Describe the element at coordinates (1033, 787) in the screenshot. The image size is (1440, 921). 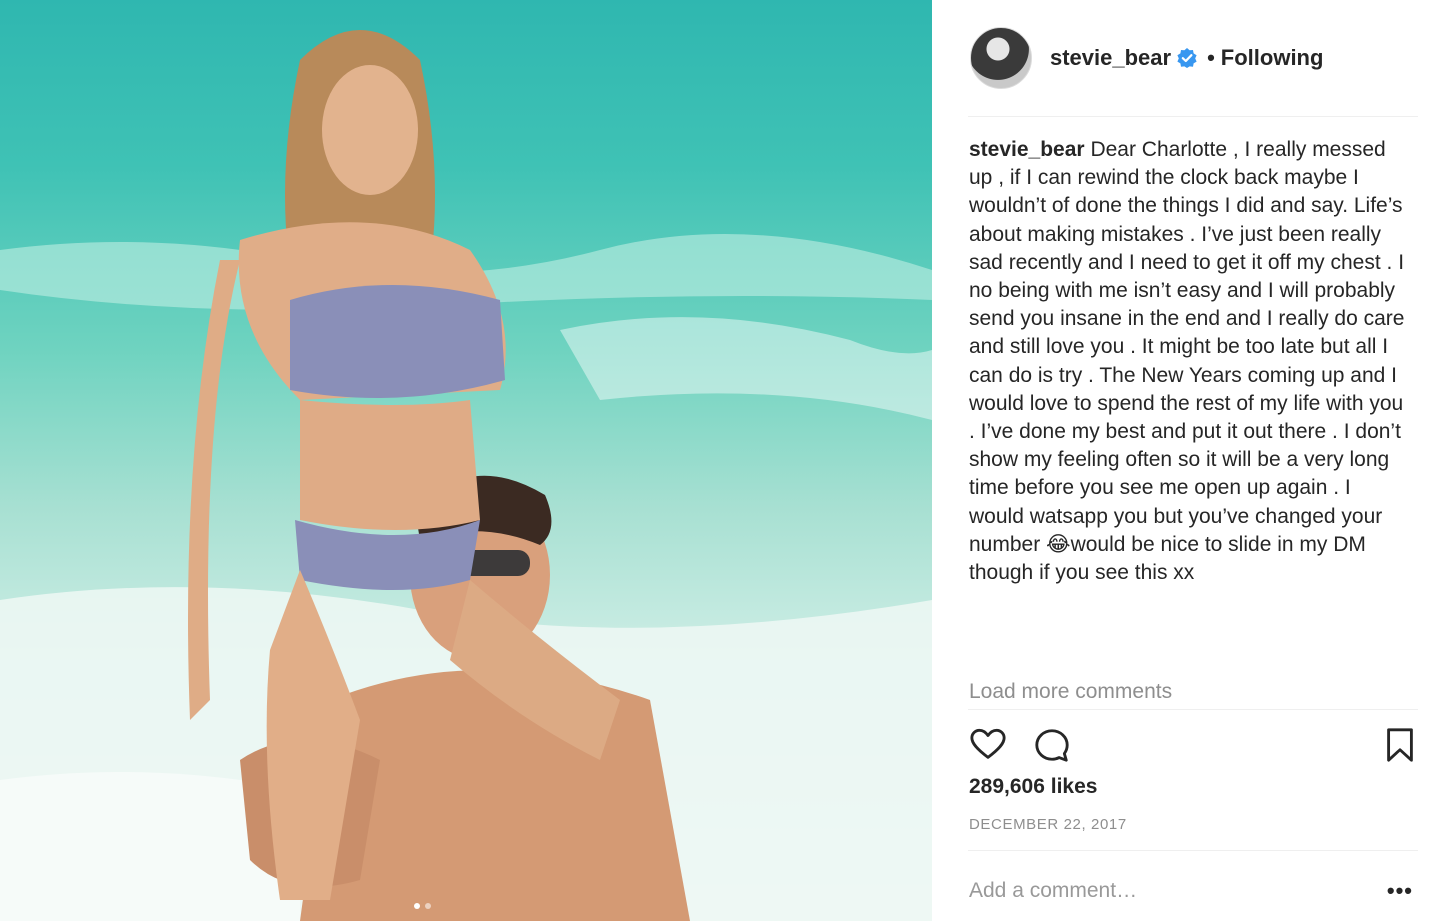
I see `likes-count: 289,606 likes` at that location.